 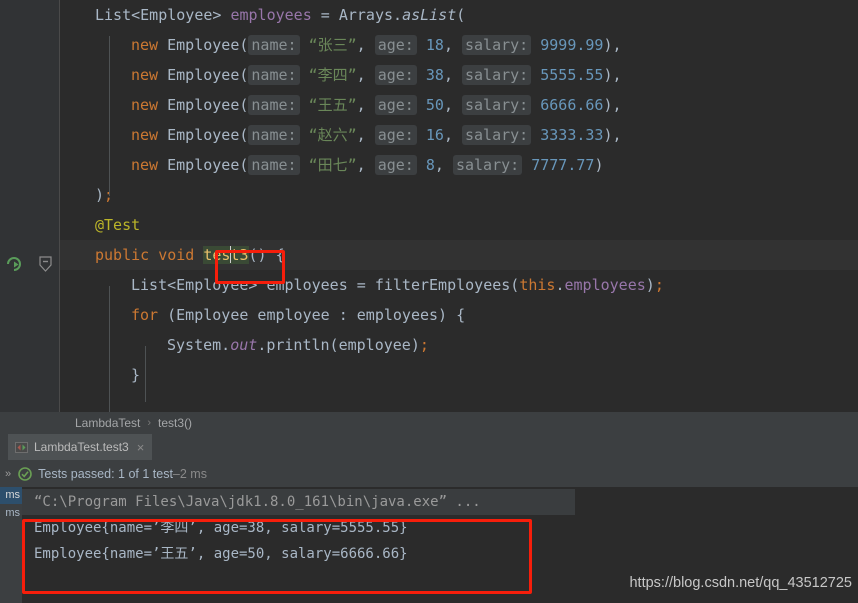 I want to click on code-token: 6666.66, so click(x=572, y=105).